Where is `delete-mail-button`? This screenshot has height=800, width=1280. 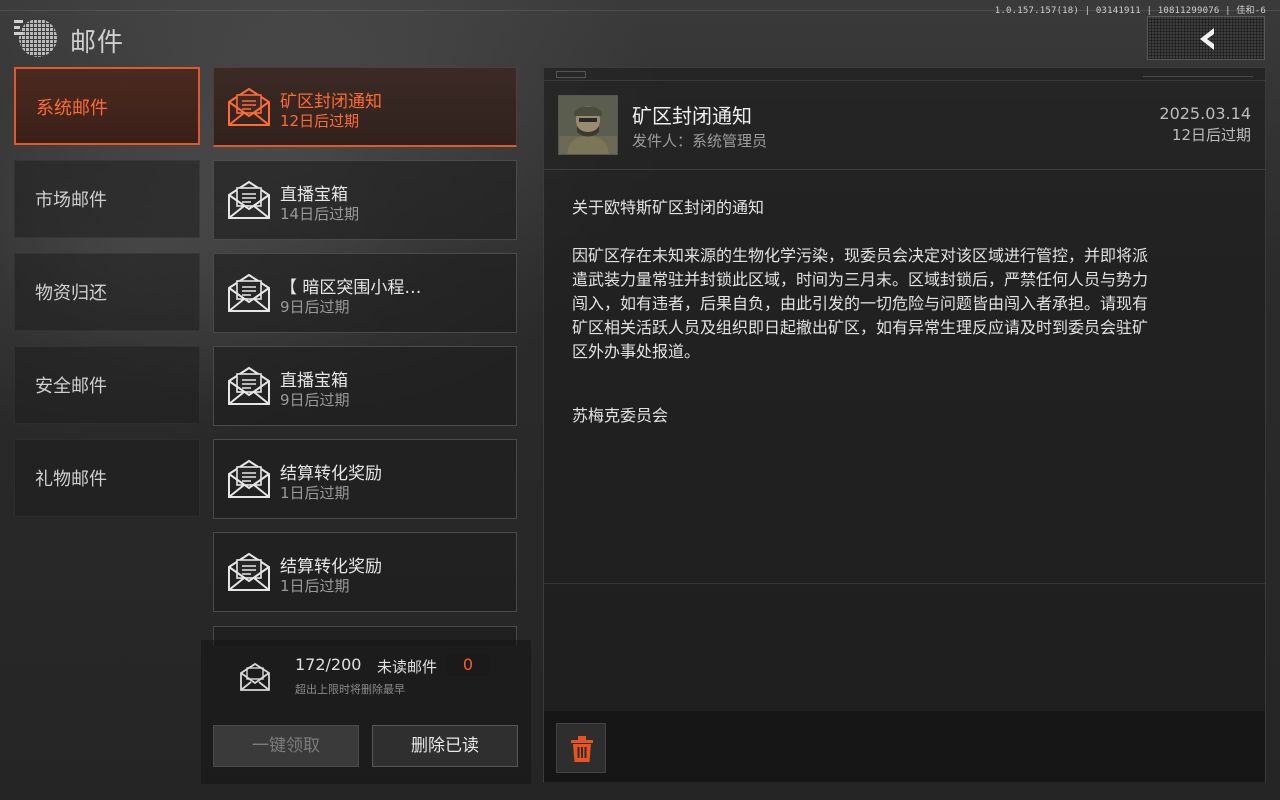 delete-mail-button is located at coordinates (581, 748).